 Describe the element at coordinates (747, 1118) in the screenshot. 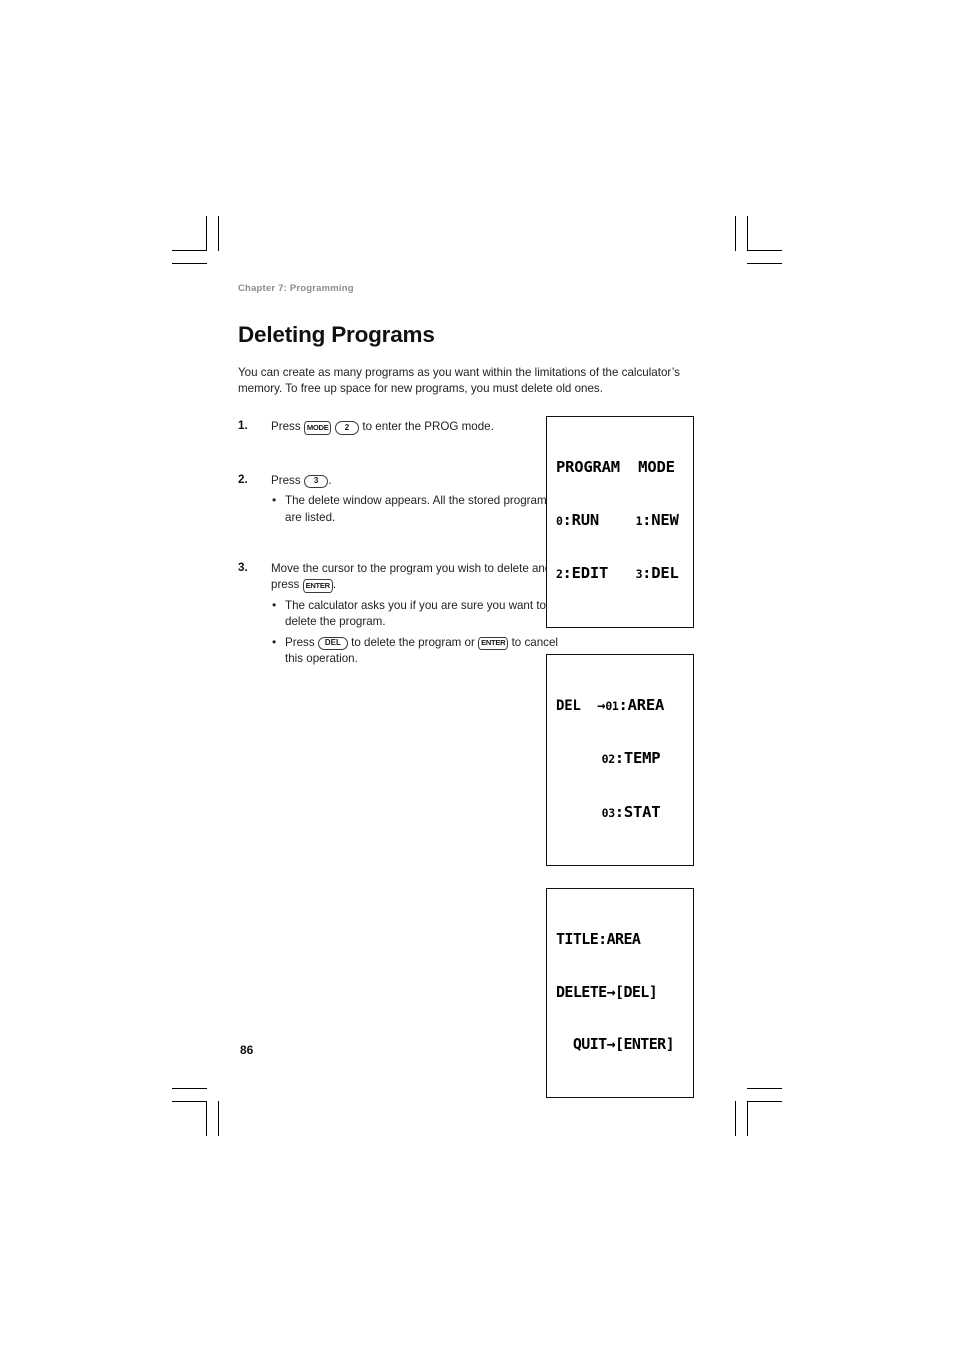

I see `crop-mark-bottom-right-inner-vertical` at that location.